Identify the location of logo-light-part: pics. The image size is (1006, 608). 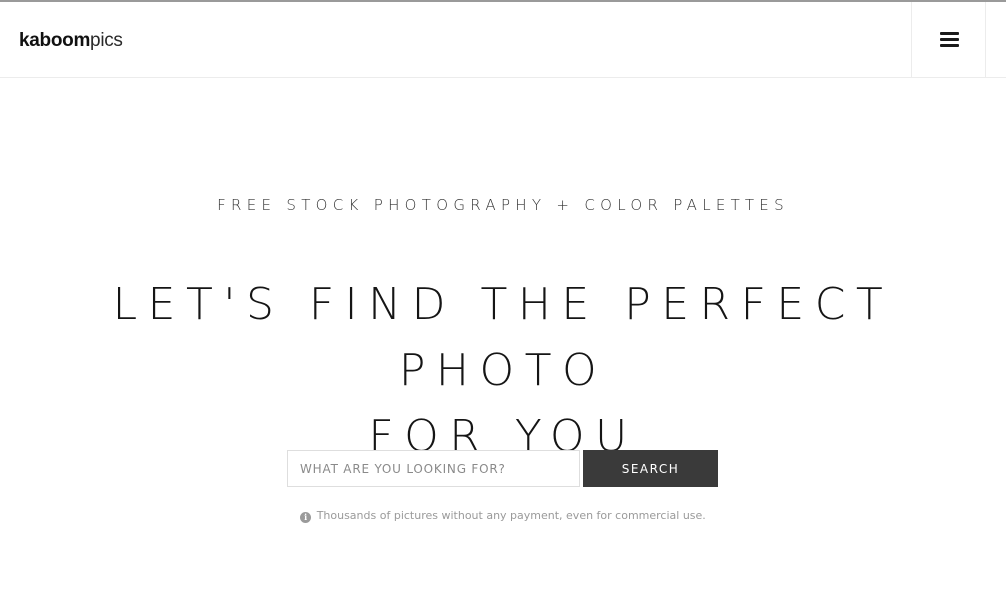
(106, 40).